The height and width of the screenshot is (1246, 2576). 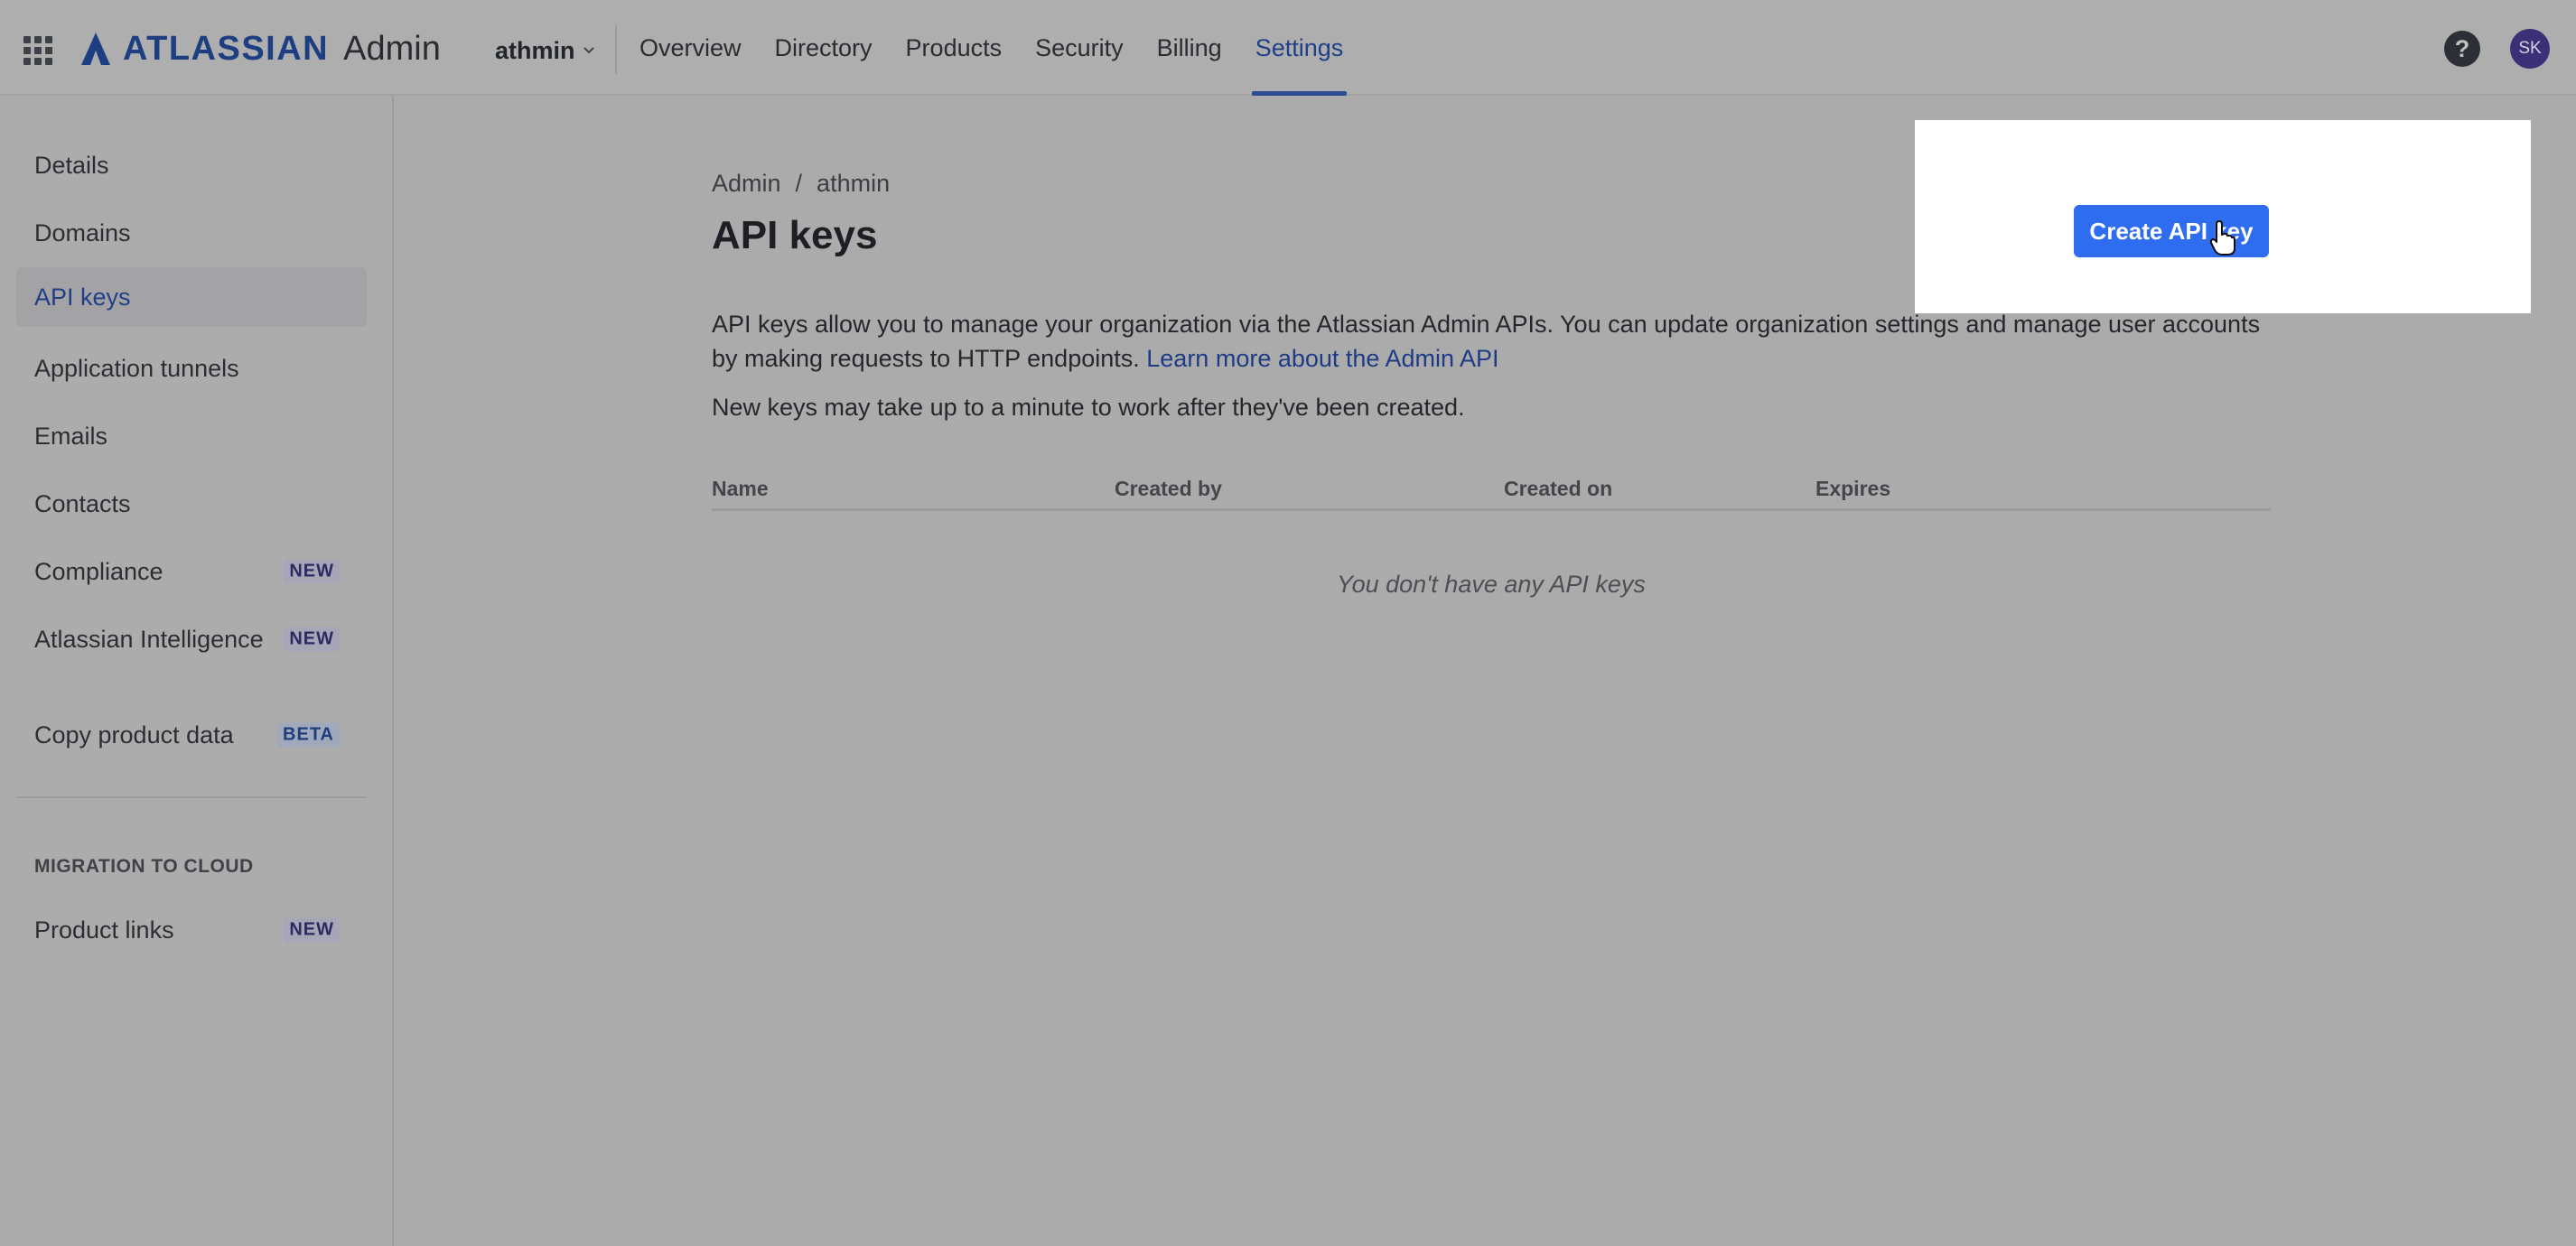 What do you see at coordinates (192, 233) in the screenshot?
I see `sidebar-item-domains: Domains` at bounding box center [192, 233].